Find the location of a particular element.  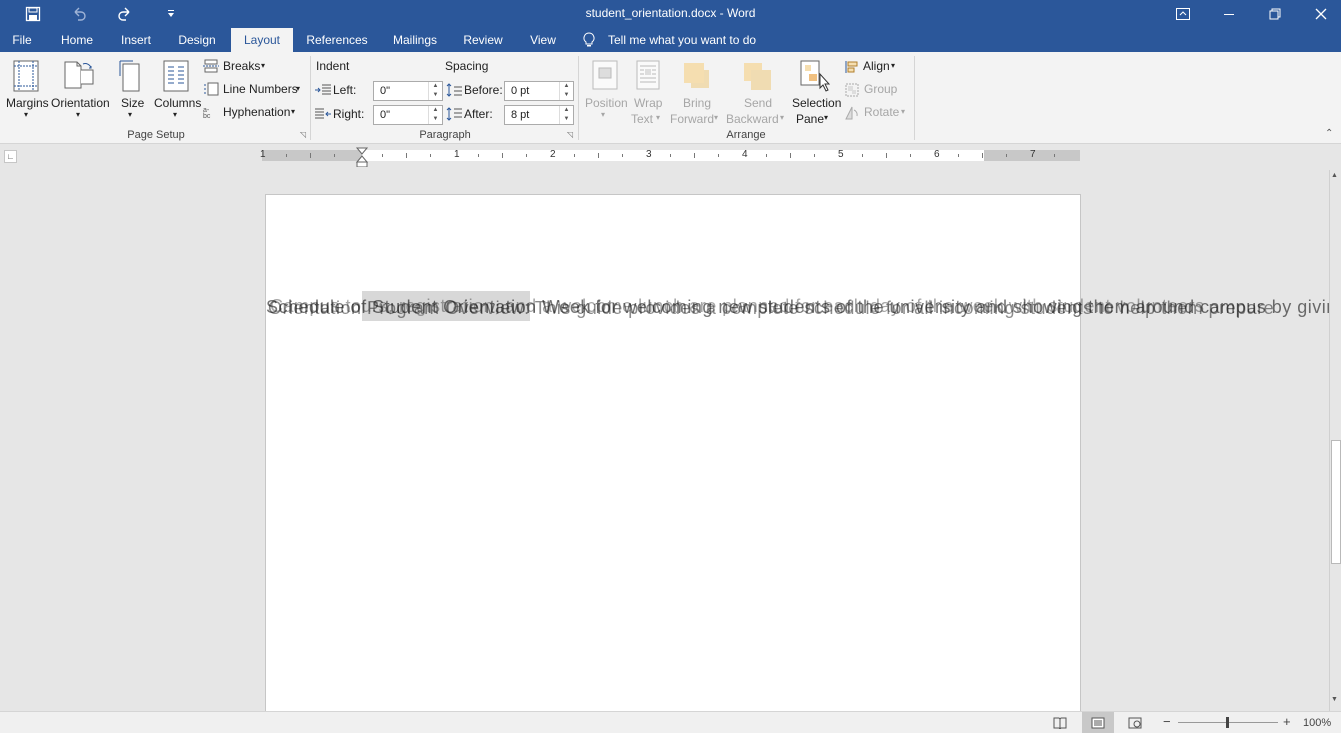

title-bar: student_orientation.docx - Word is located at coordinates (670, 14).